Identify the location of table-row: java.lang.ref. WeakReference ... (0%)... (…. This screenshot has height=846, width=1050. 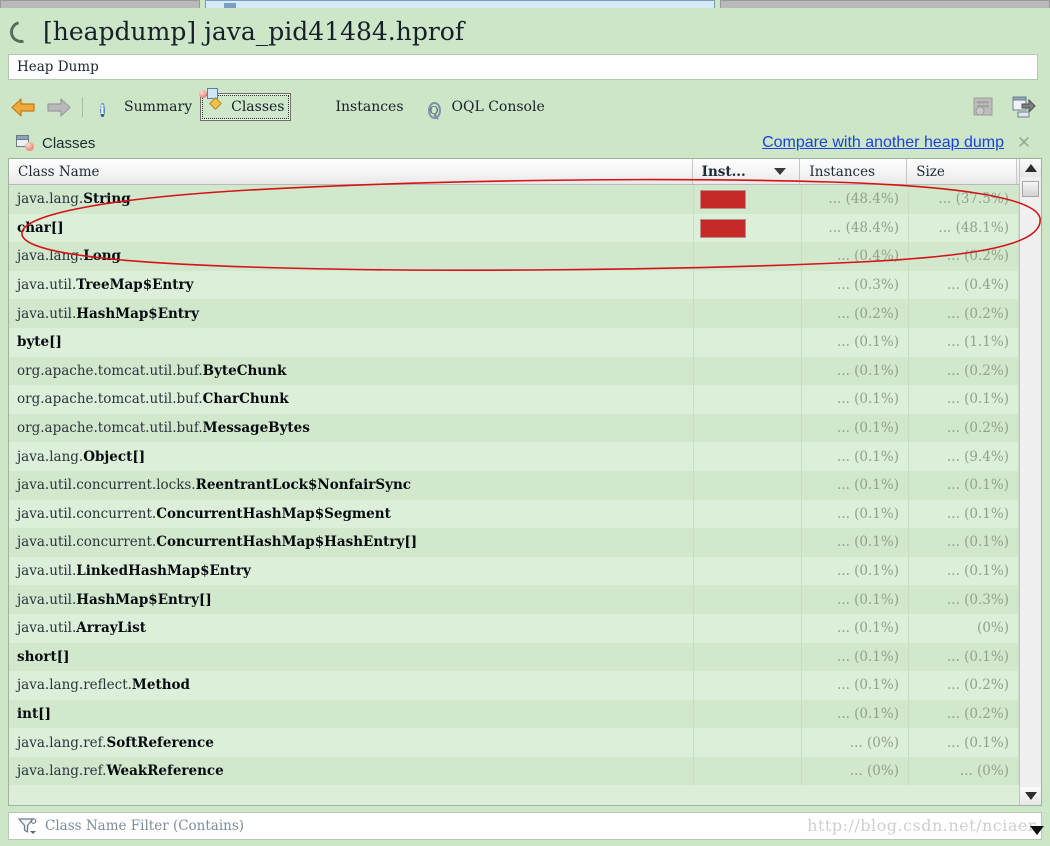
(525, 771).